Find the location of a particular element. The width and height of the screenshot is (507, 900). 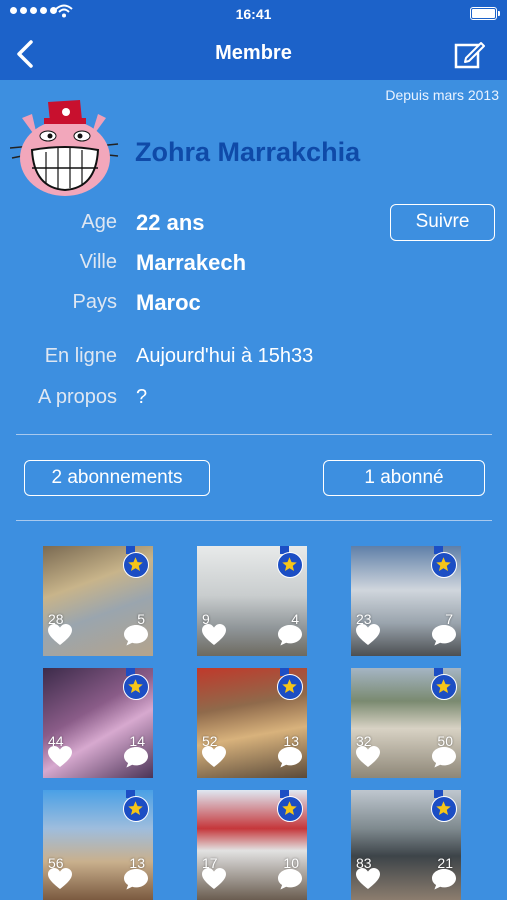

age-value: 22 ans is located at coordinates (170, 222).